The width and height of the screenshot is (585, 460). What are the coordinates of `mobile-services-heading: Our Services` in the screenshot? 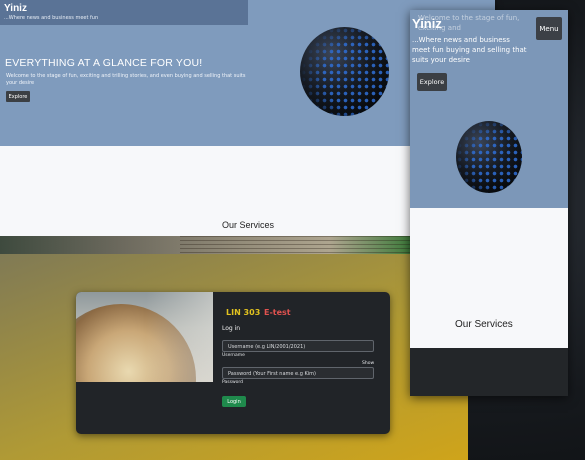 It's located at (484, 324).